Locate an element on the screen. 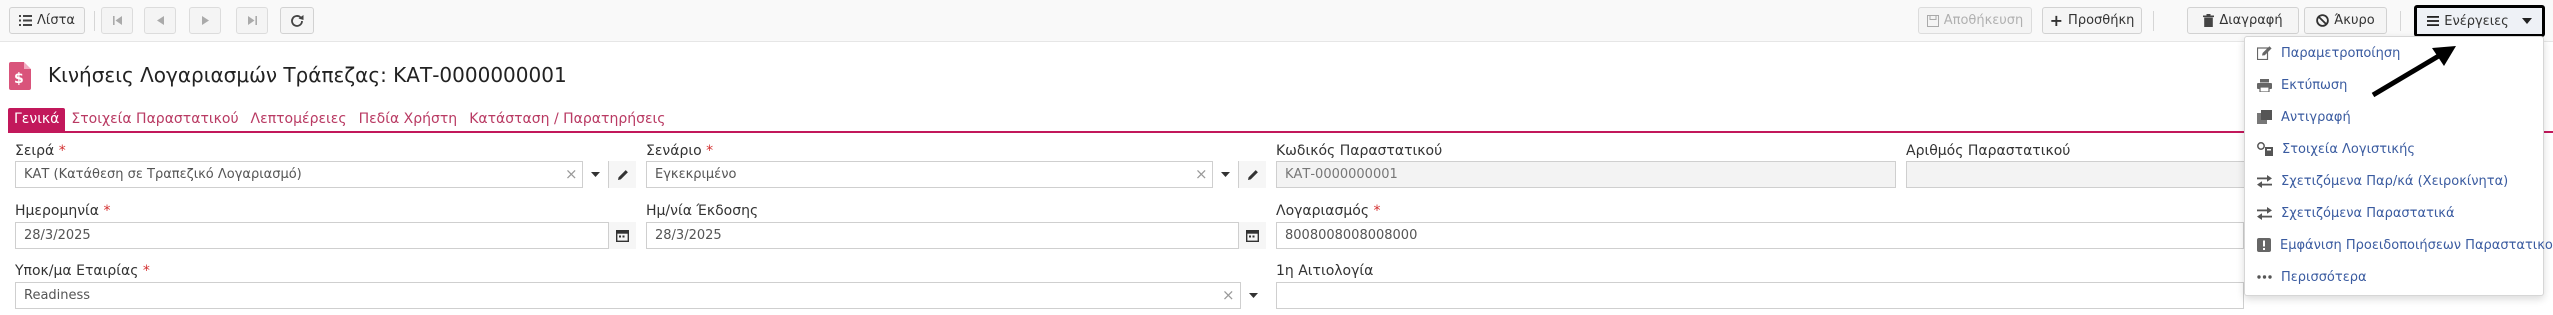 The height and width of the screenshot is (315, 2553). edit-icon is located at coordinates (2264, 53).